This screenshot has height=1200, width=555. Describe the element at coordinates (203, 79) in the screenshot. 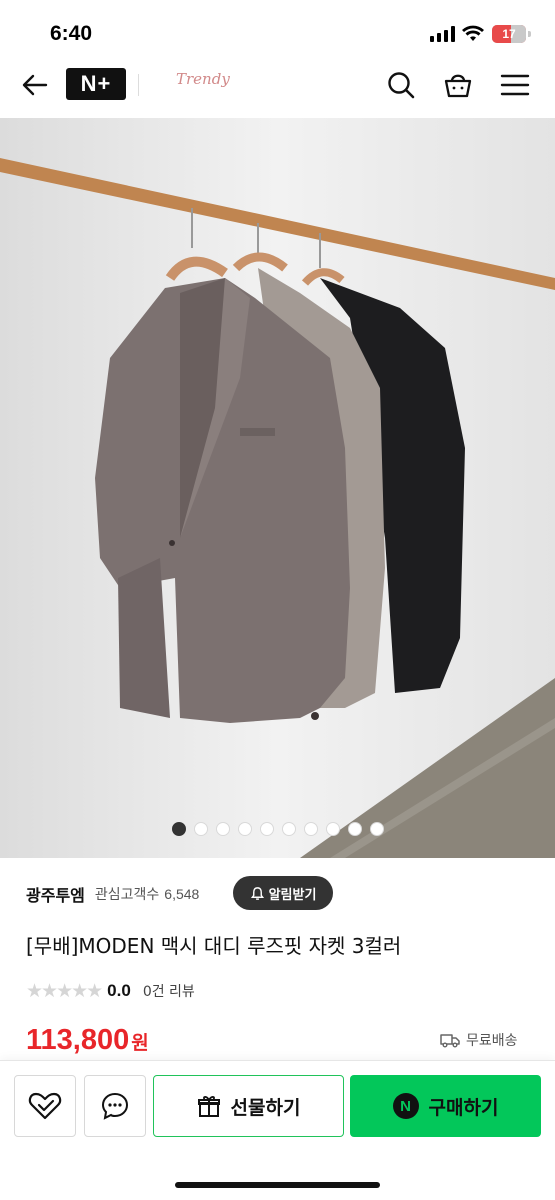

I see `brand-logo: Trendy` at that location.